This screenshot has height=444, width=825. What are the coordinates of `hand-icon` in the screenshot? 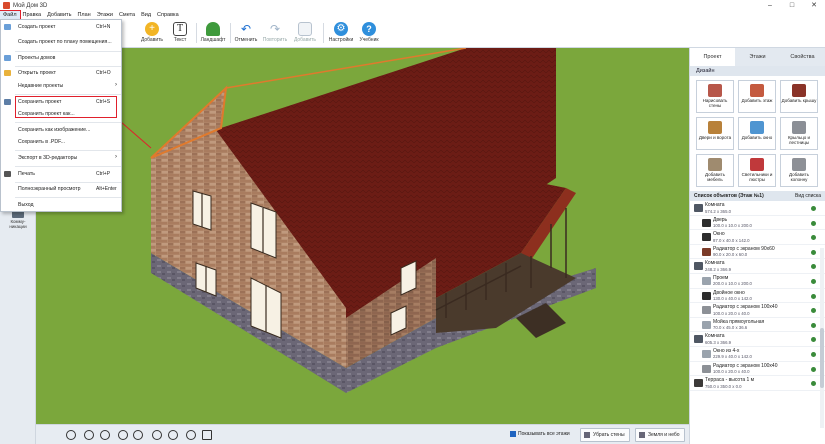 It's located at (71, 435).